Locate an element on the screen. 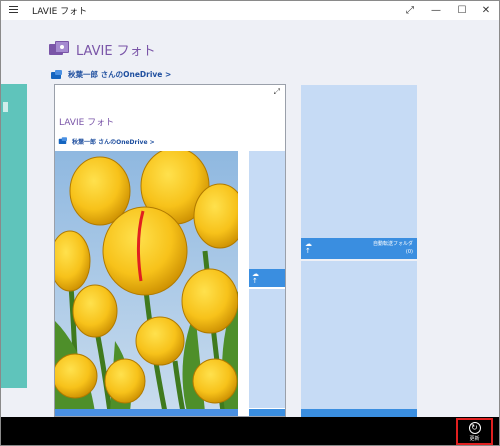 This screenshot has height=446, width=500. fullscreen-button: ⤢ is located at coordinates (410, 10).